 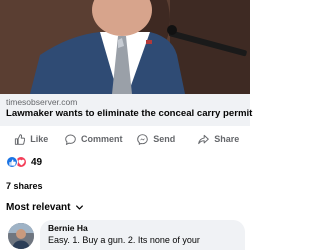 I want to click on sort-label: Most relevant, so click(x=38, y=207).